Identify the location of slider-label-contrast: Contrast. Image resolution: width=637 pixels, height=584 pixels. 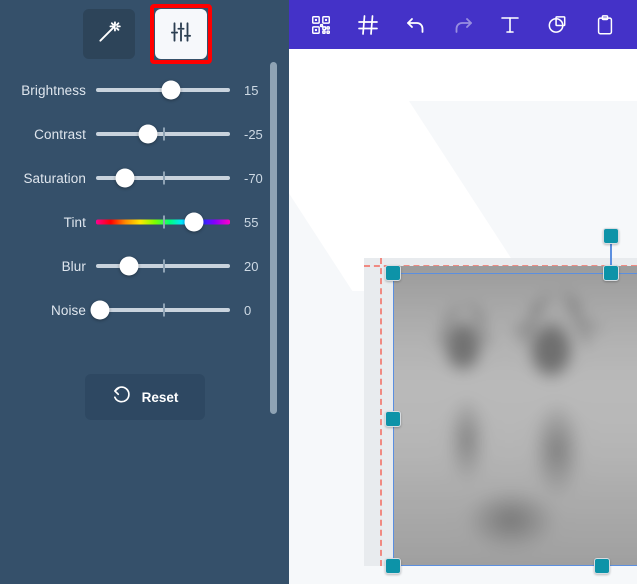
(60, 134).